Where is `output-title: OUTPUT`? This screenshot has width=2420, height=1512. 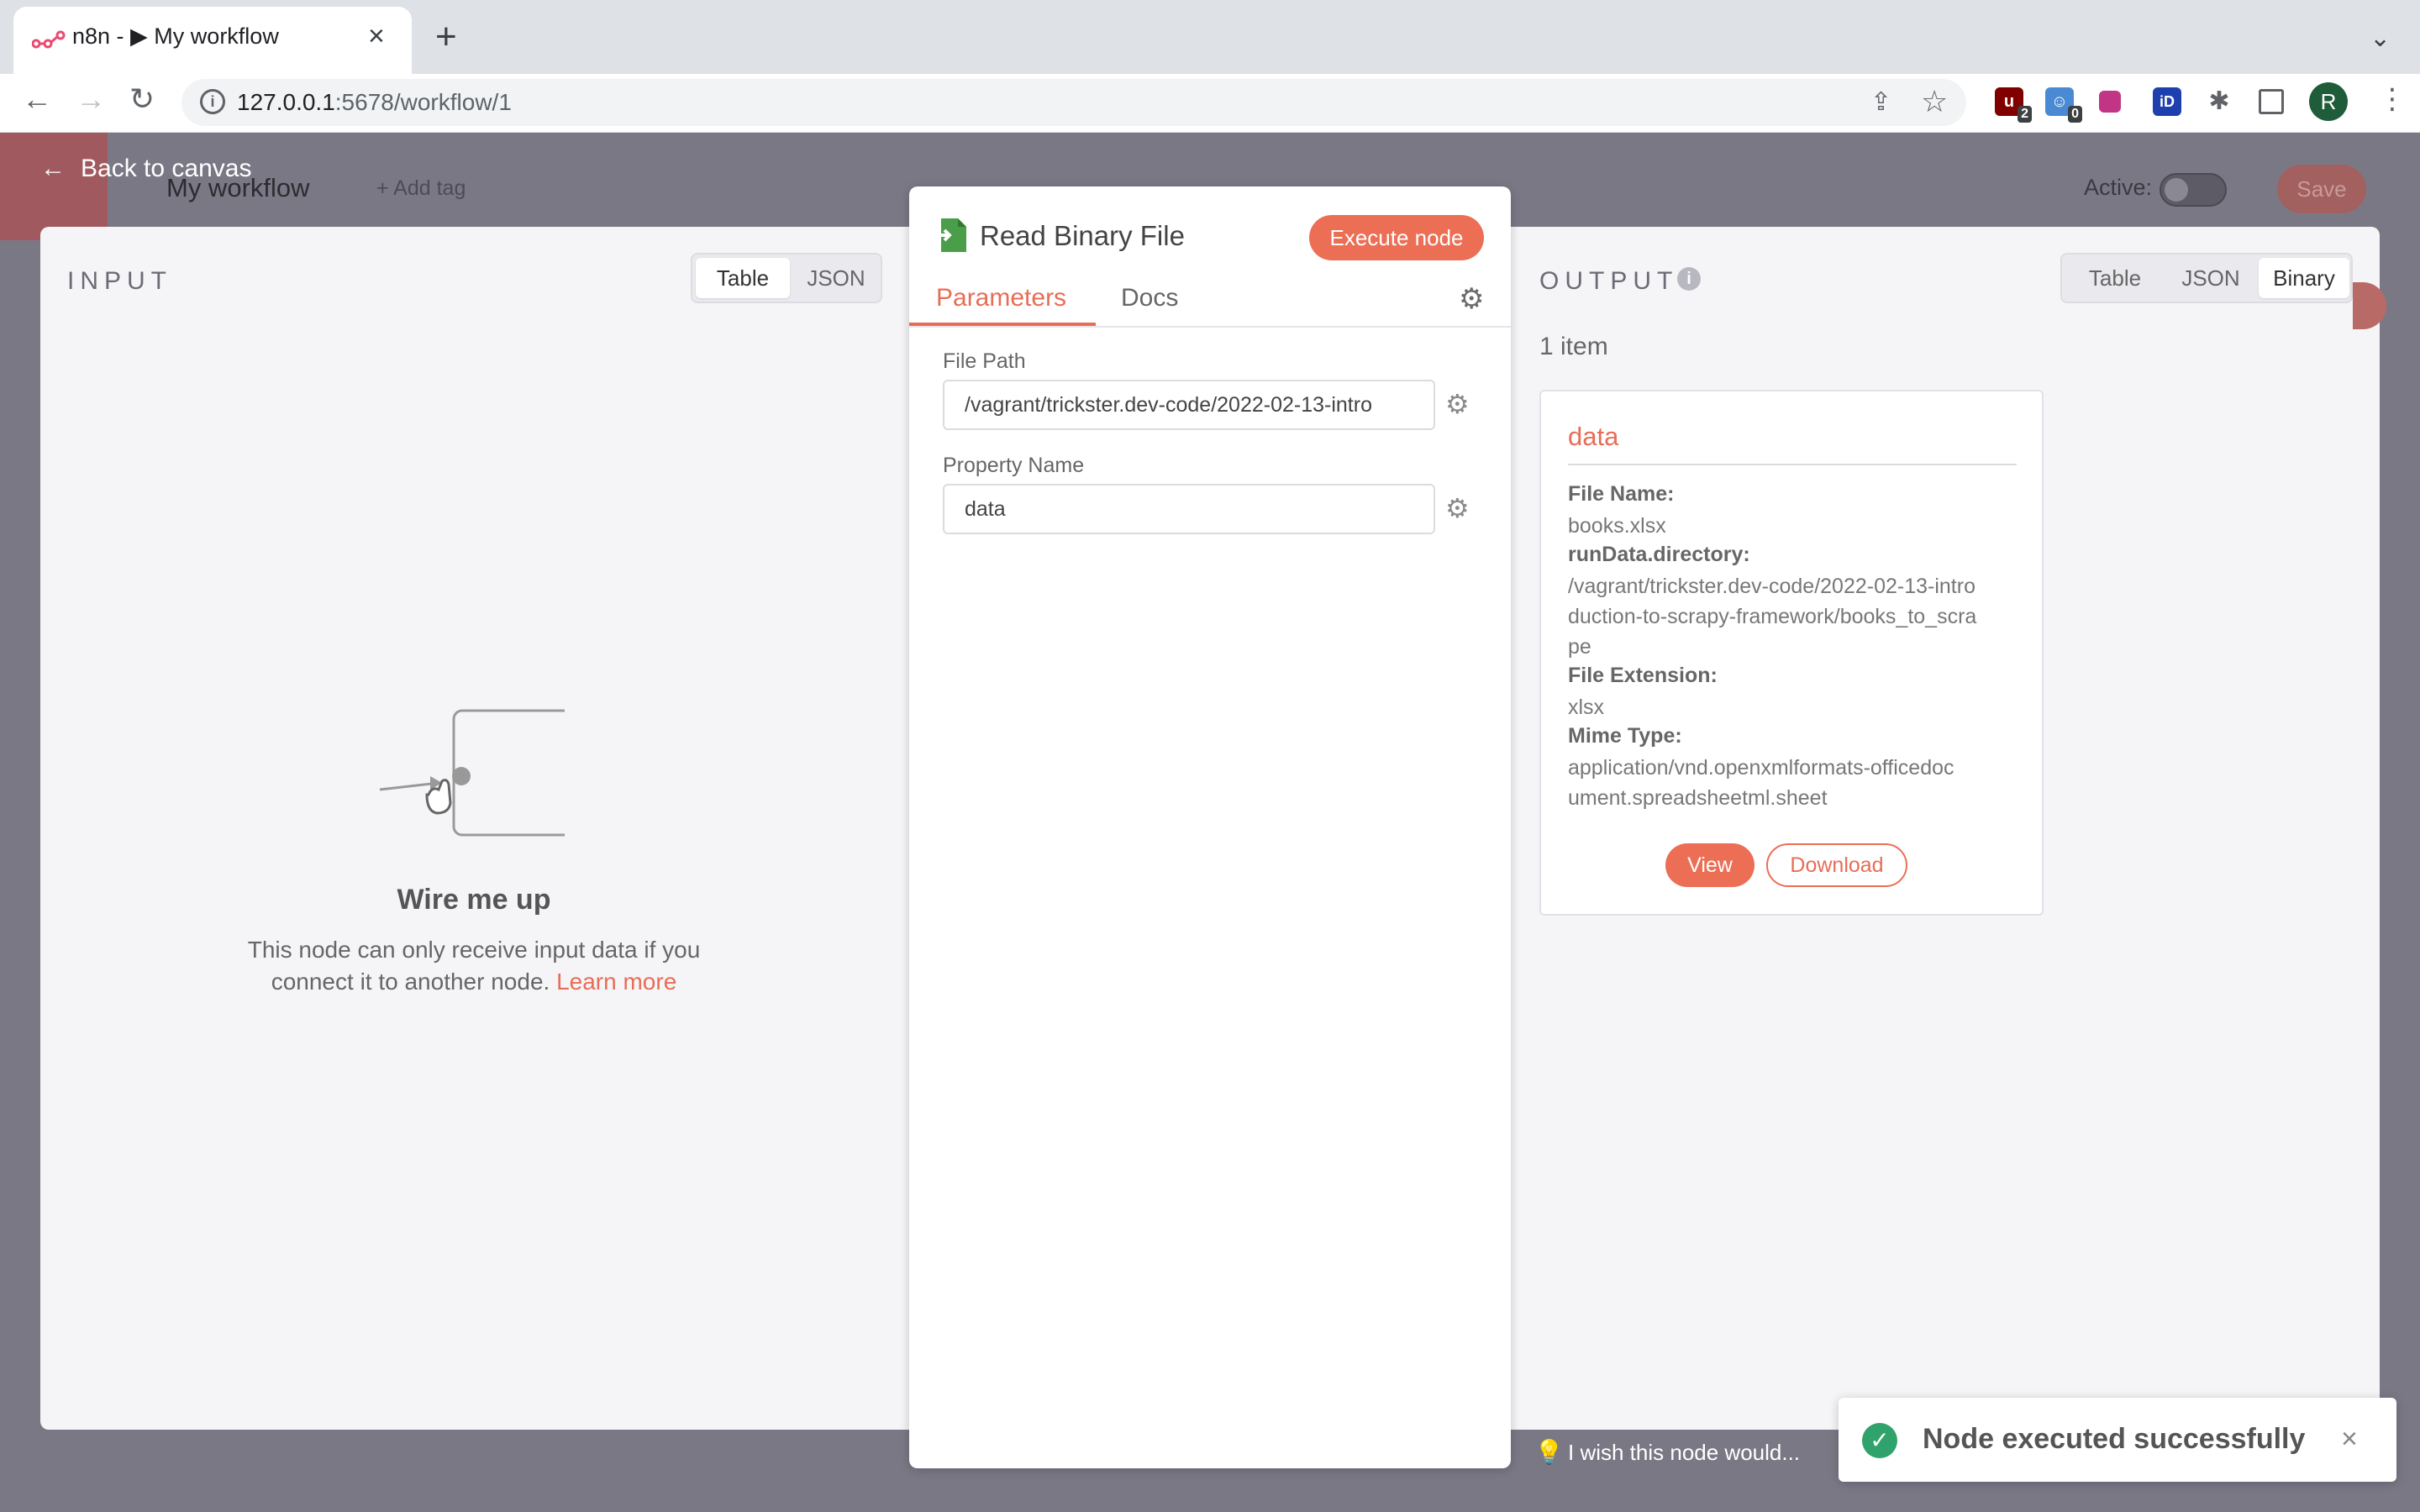
output-title: OUTPUT is located at coordinates (1609, 281).